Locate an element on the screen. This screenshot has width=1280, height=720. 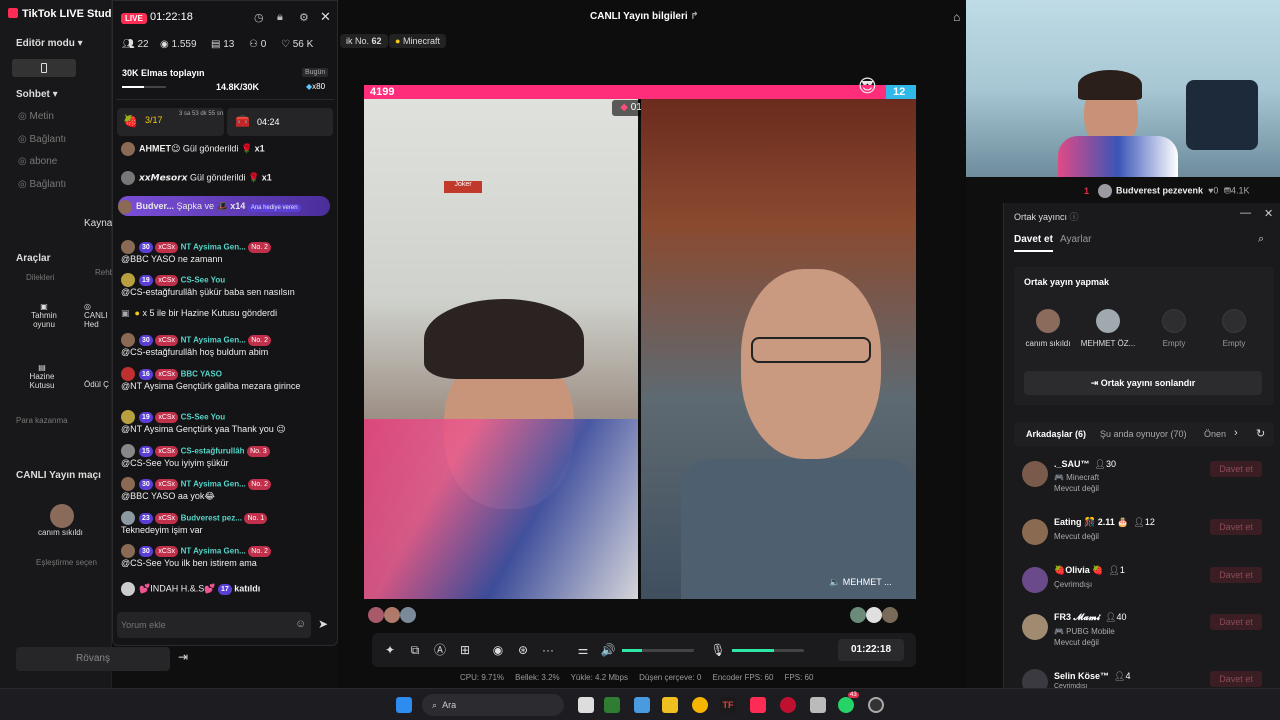
cpu-usage: CPU: 9.71% is located at coordinates (482, 677).